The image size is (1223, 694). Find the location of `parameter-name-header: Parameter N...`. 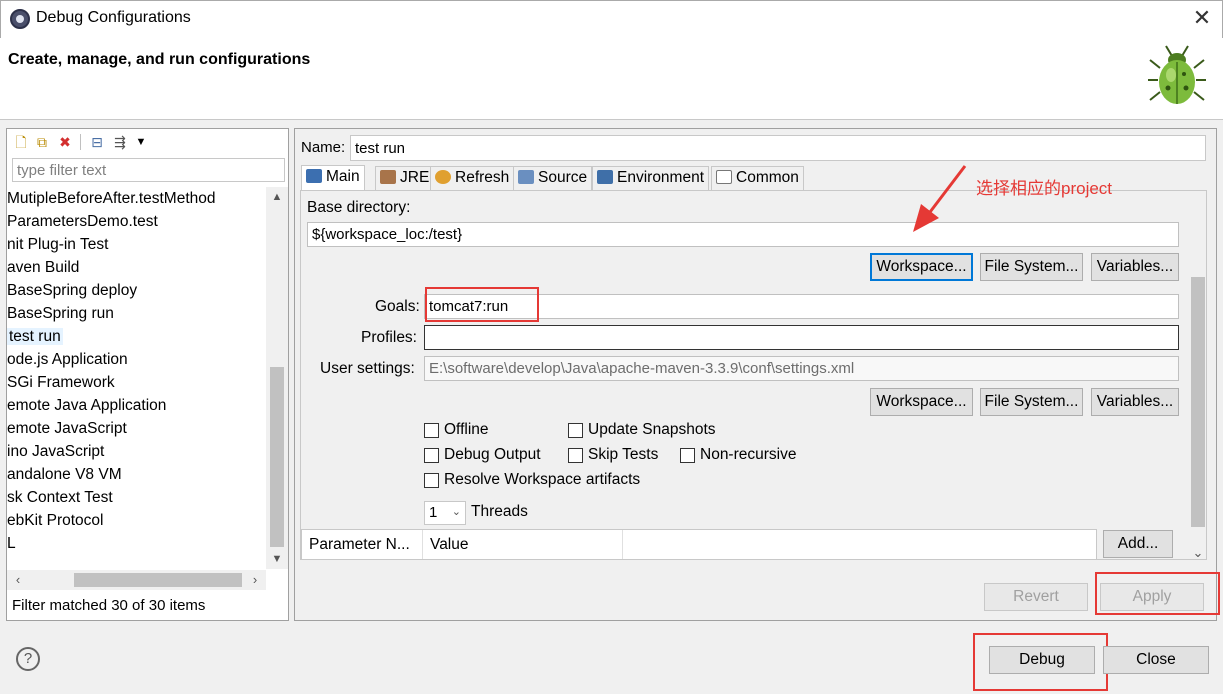

parameter-name-header: Parameter N... is located at coordinates (362, 544).